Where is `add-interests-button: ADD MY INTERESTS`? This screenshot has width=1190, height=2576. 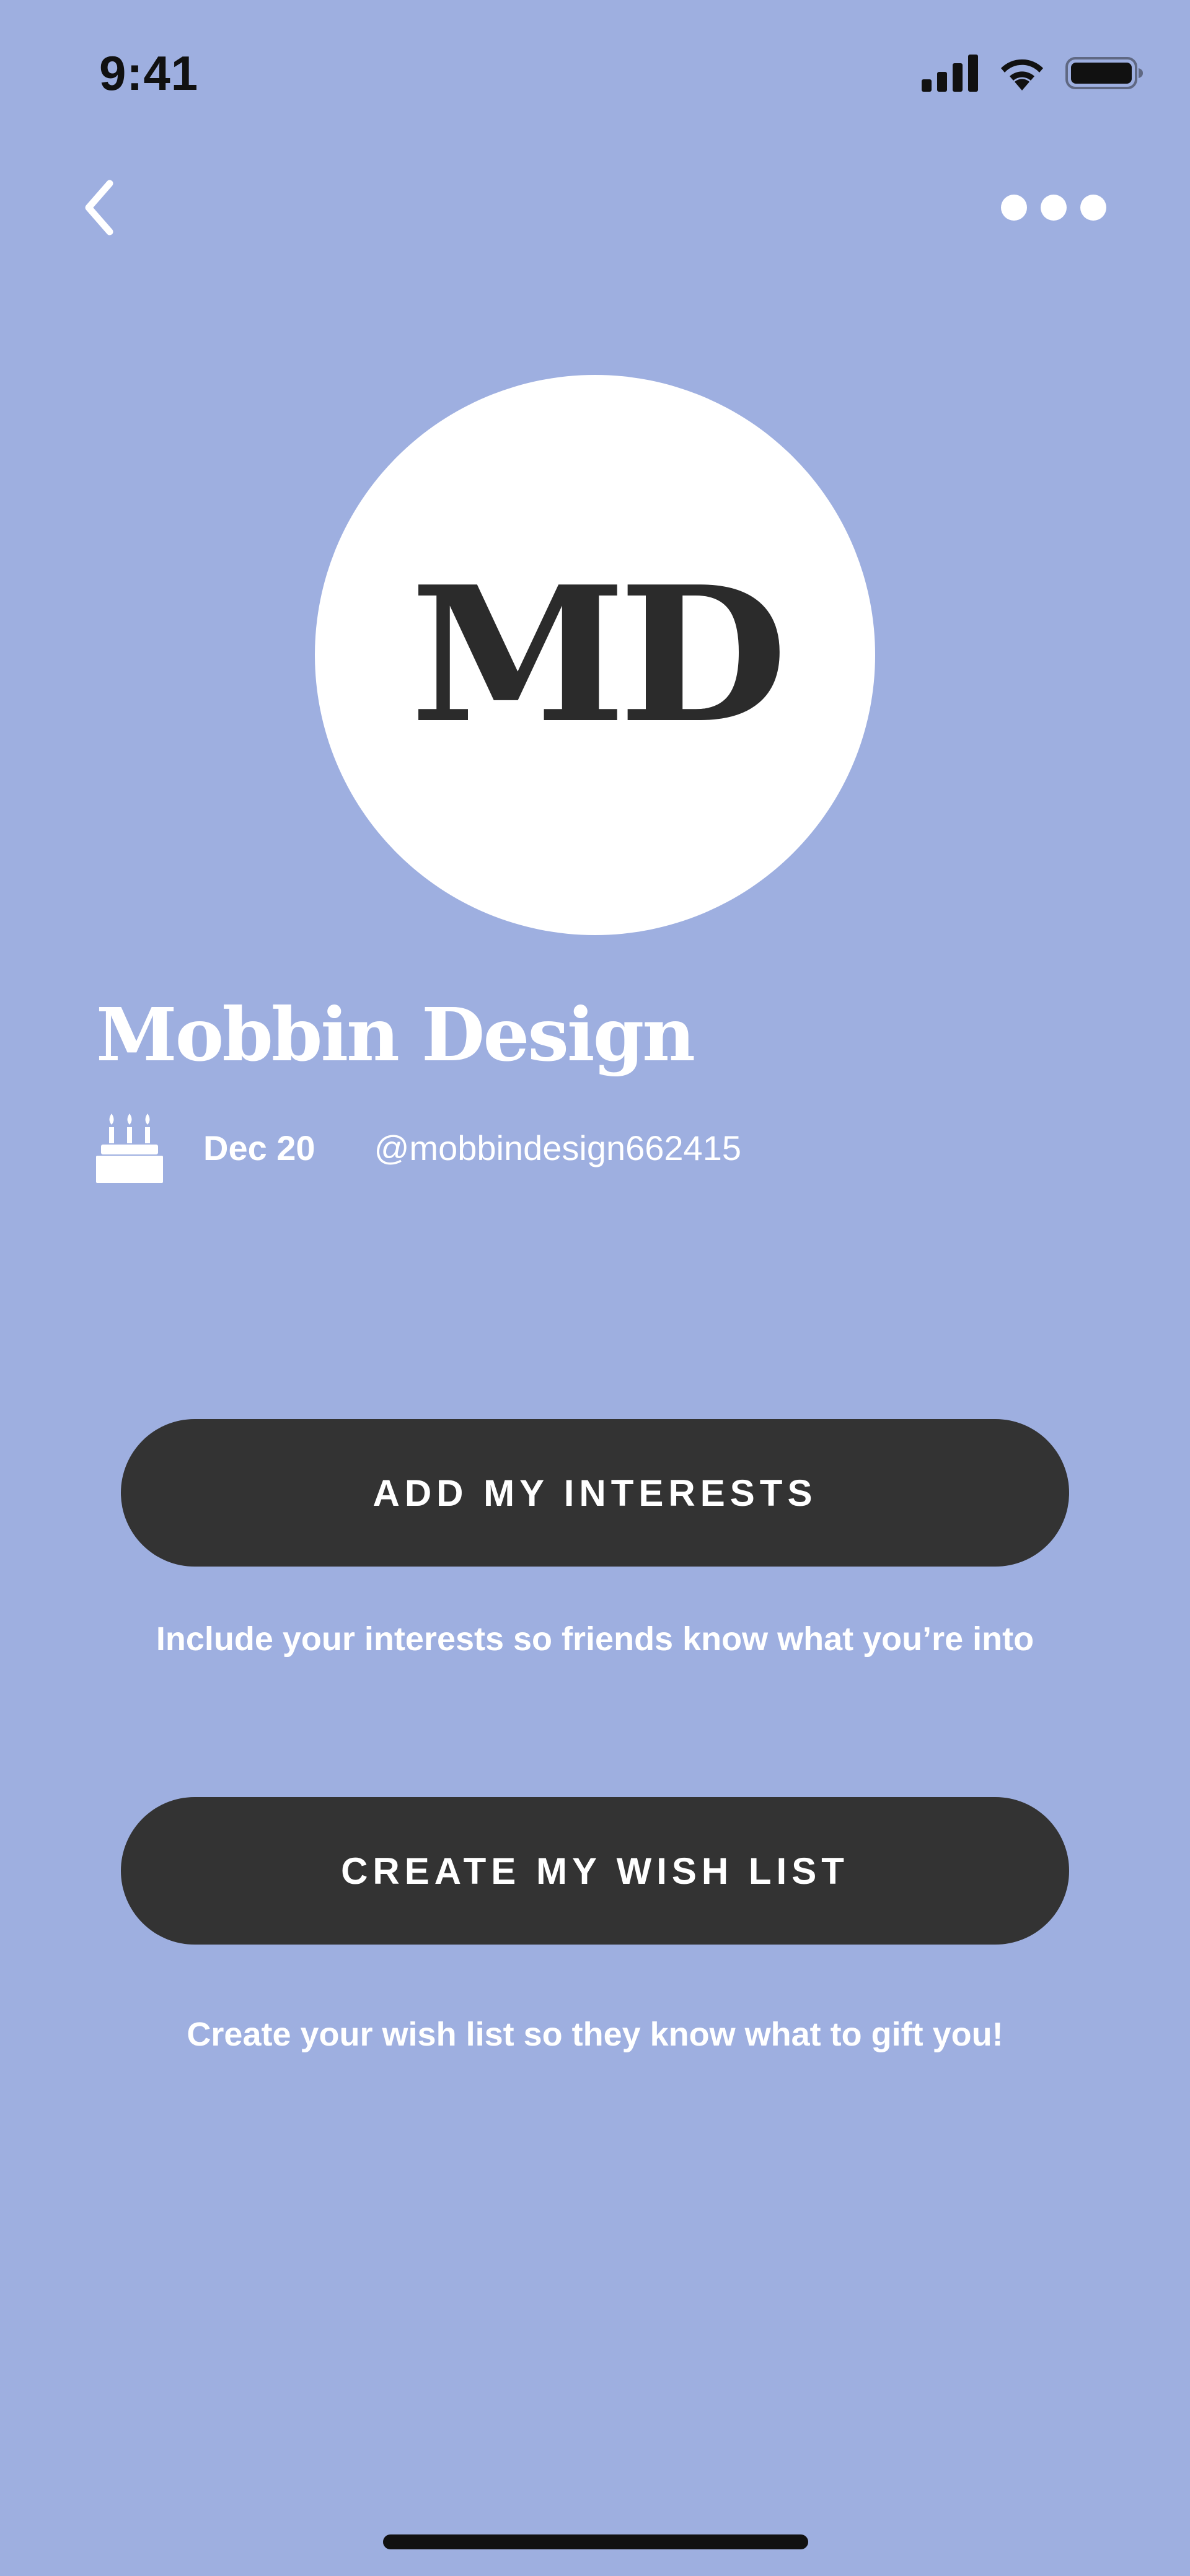 add-interests-button: ADD MY INTERESTS is located at coordinates (595, 1493).